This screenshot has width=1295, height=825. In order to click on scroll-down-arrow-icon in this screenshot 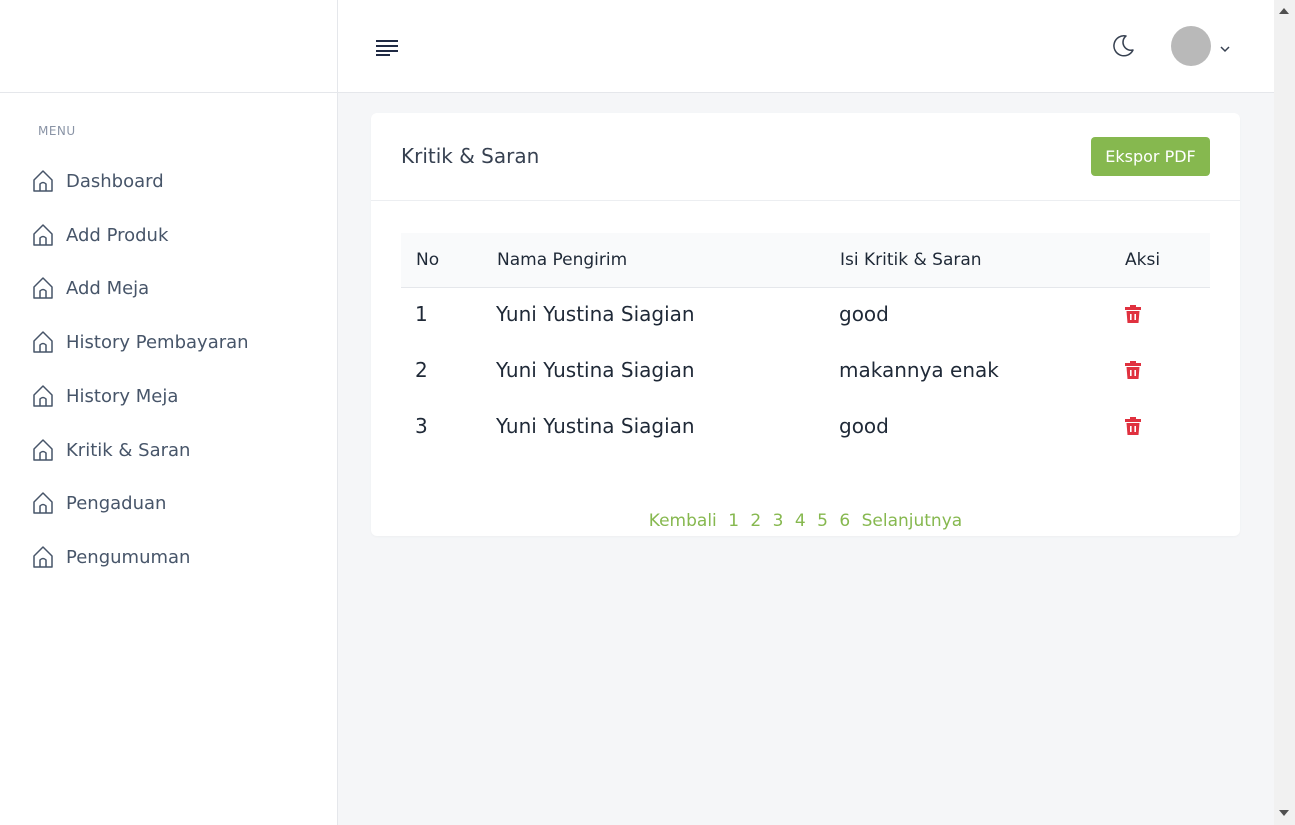, I will do `click(1284, 813)`.